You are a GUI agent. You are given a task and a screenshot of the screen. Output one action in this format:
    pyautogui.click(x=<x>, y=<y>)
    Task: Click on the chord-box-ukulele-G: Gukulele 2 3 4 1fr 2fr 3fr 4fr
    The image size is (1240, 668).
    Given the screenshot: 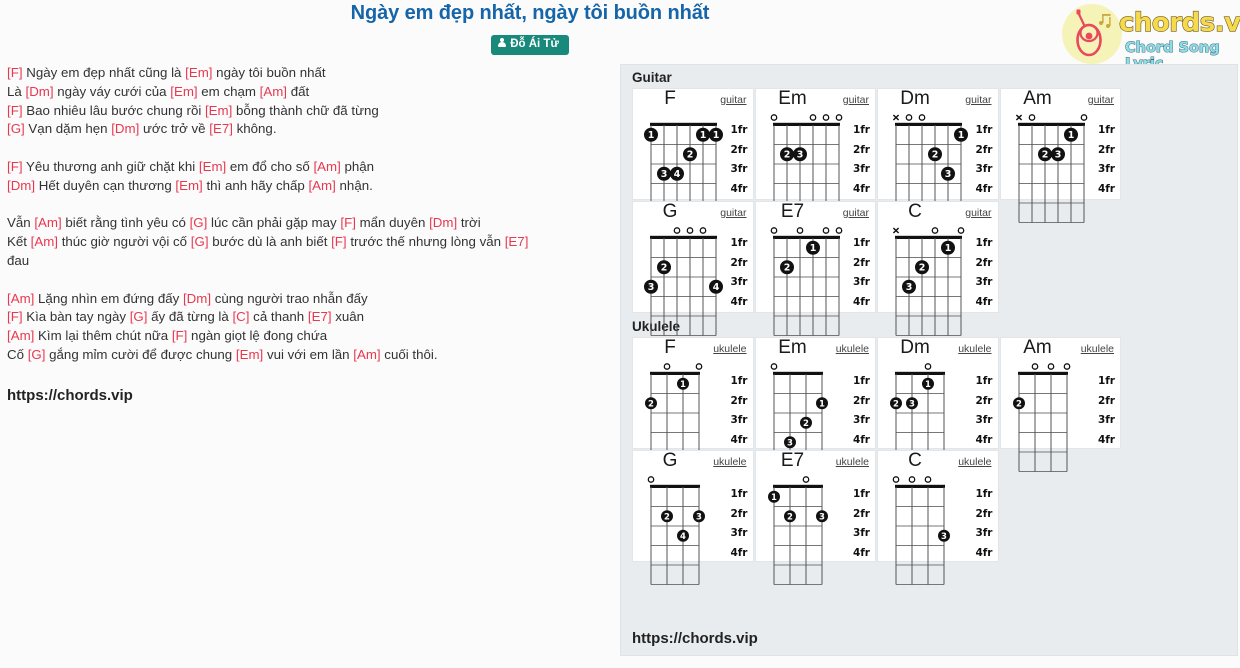 What is the action you would take?
    pyautogui.click(x=693, y=517)
    